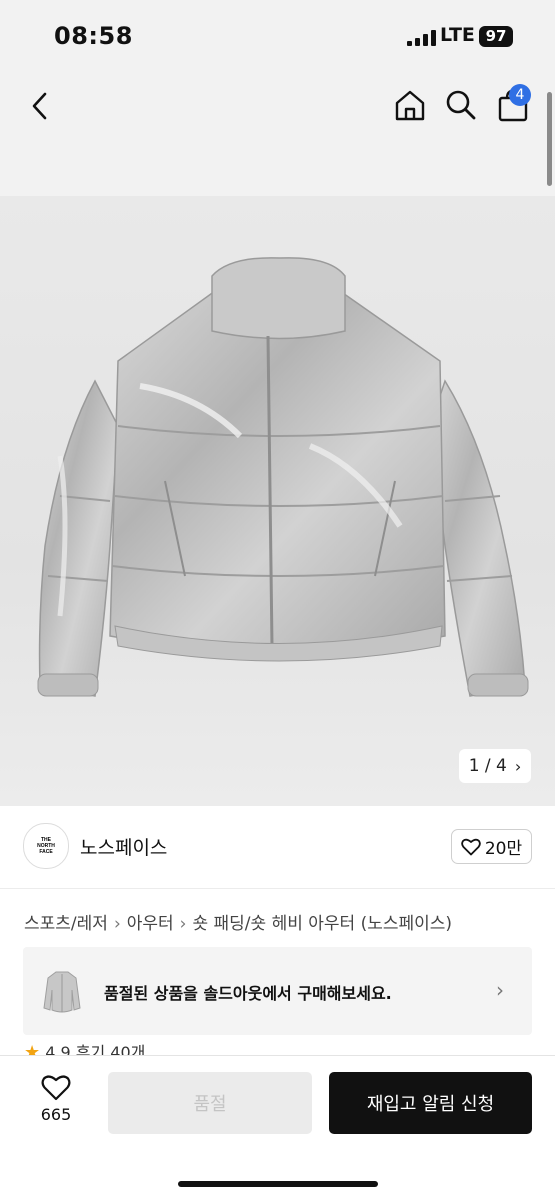 This screenshot has width=555, height=1201. I want to click on scroll-indicator, so click(549, 139).